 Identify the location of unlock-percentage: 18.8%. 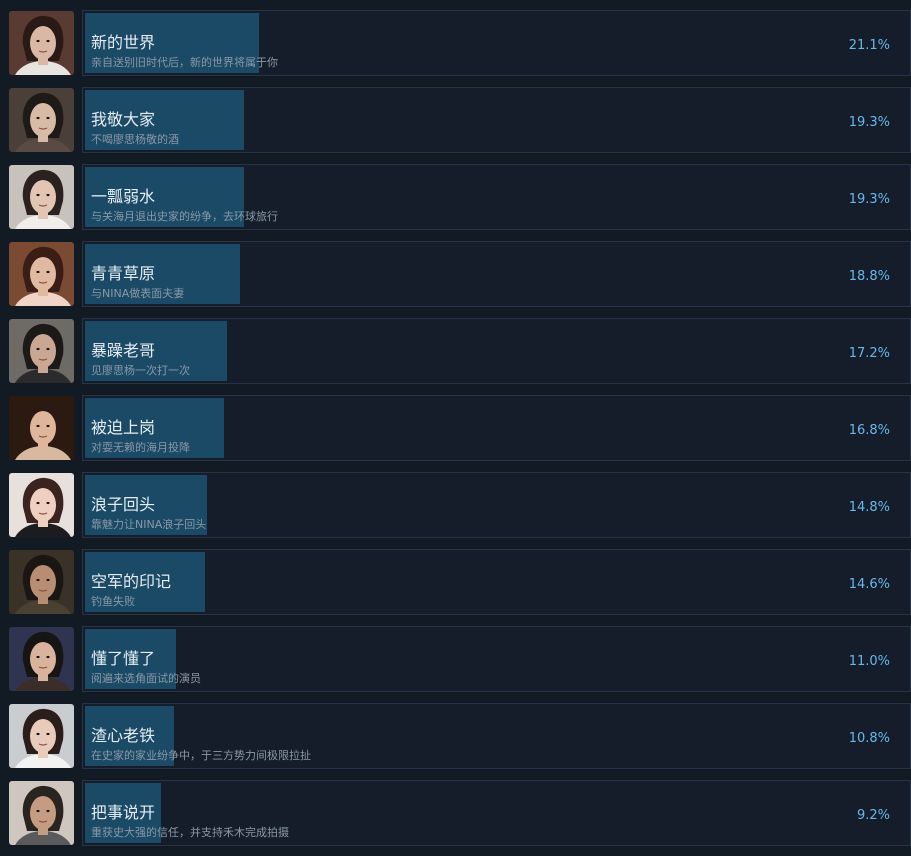
(869, 276).